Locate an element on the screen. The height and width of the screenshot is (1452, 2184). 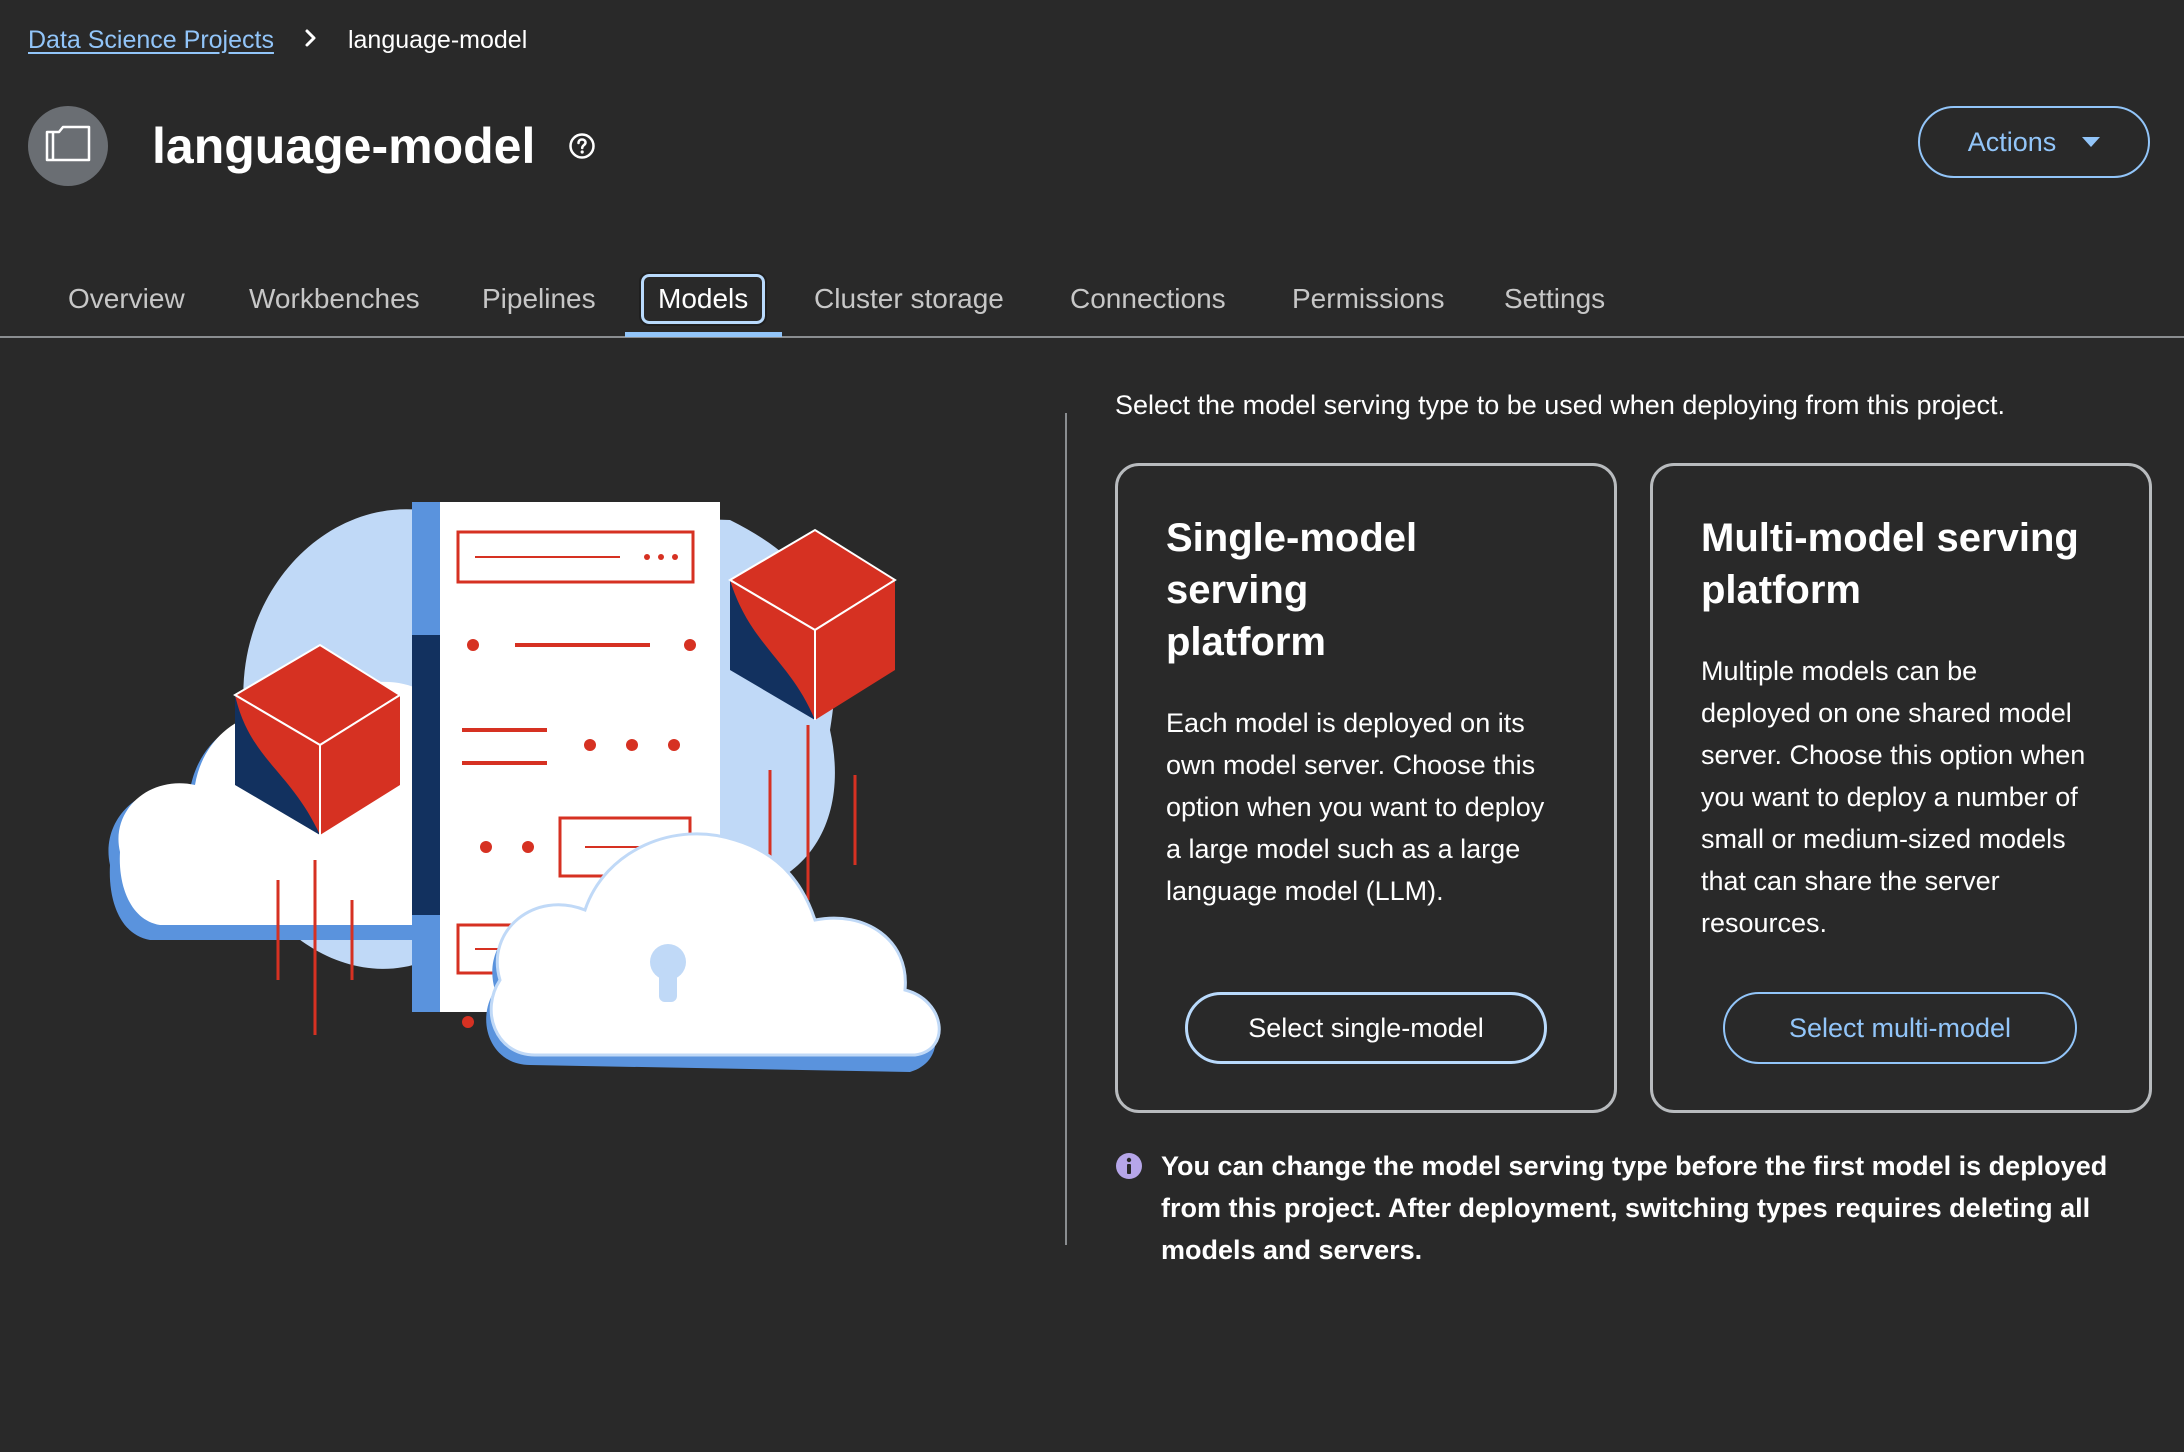
tab-label: Connections is located at coordinates (1148, 298).